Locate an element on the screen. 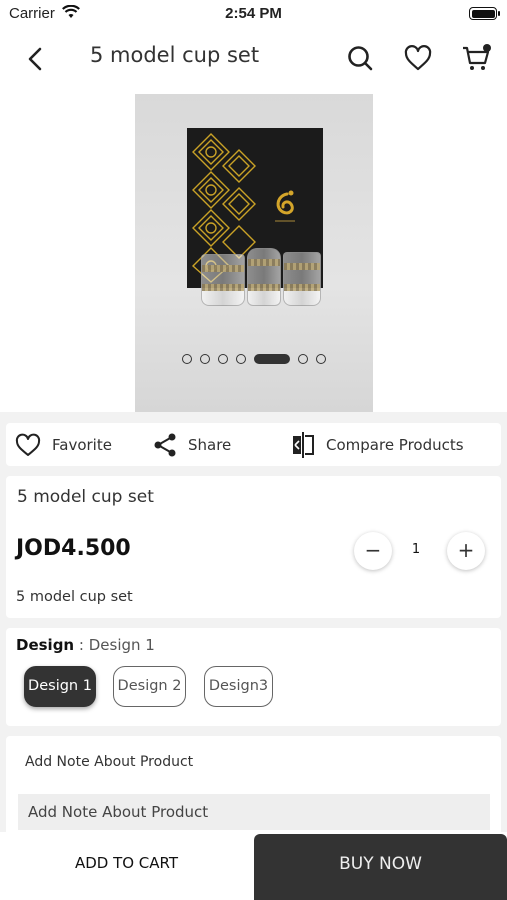 This screenshot has height=900, width=507. product-name: 5 model cup set is located at coordinates (85, 497).